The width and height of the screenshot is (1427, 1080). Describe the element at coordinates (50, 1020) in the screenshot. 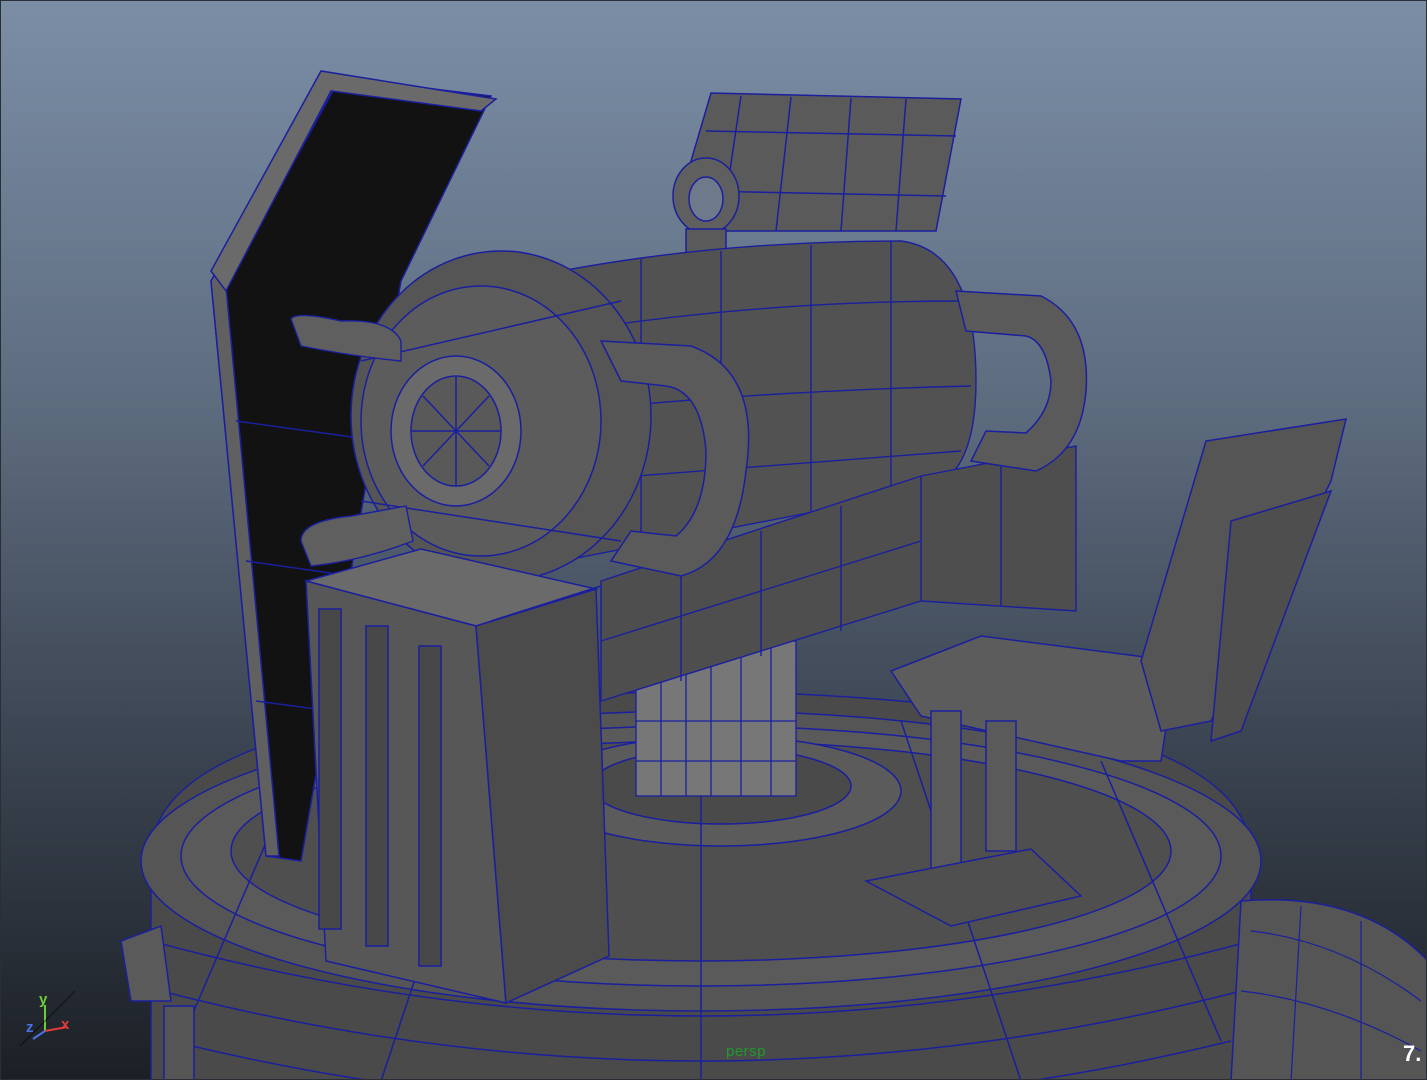

I see `axis-gizmo: y x z` at that location.